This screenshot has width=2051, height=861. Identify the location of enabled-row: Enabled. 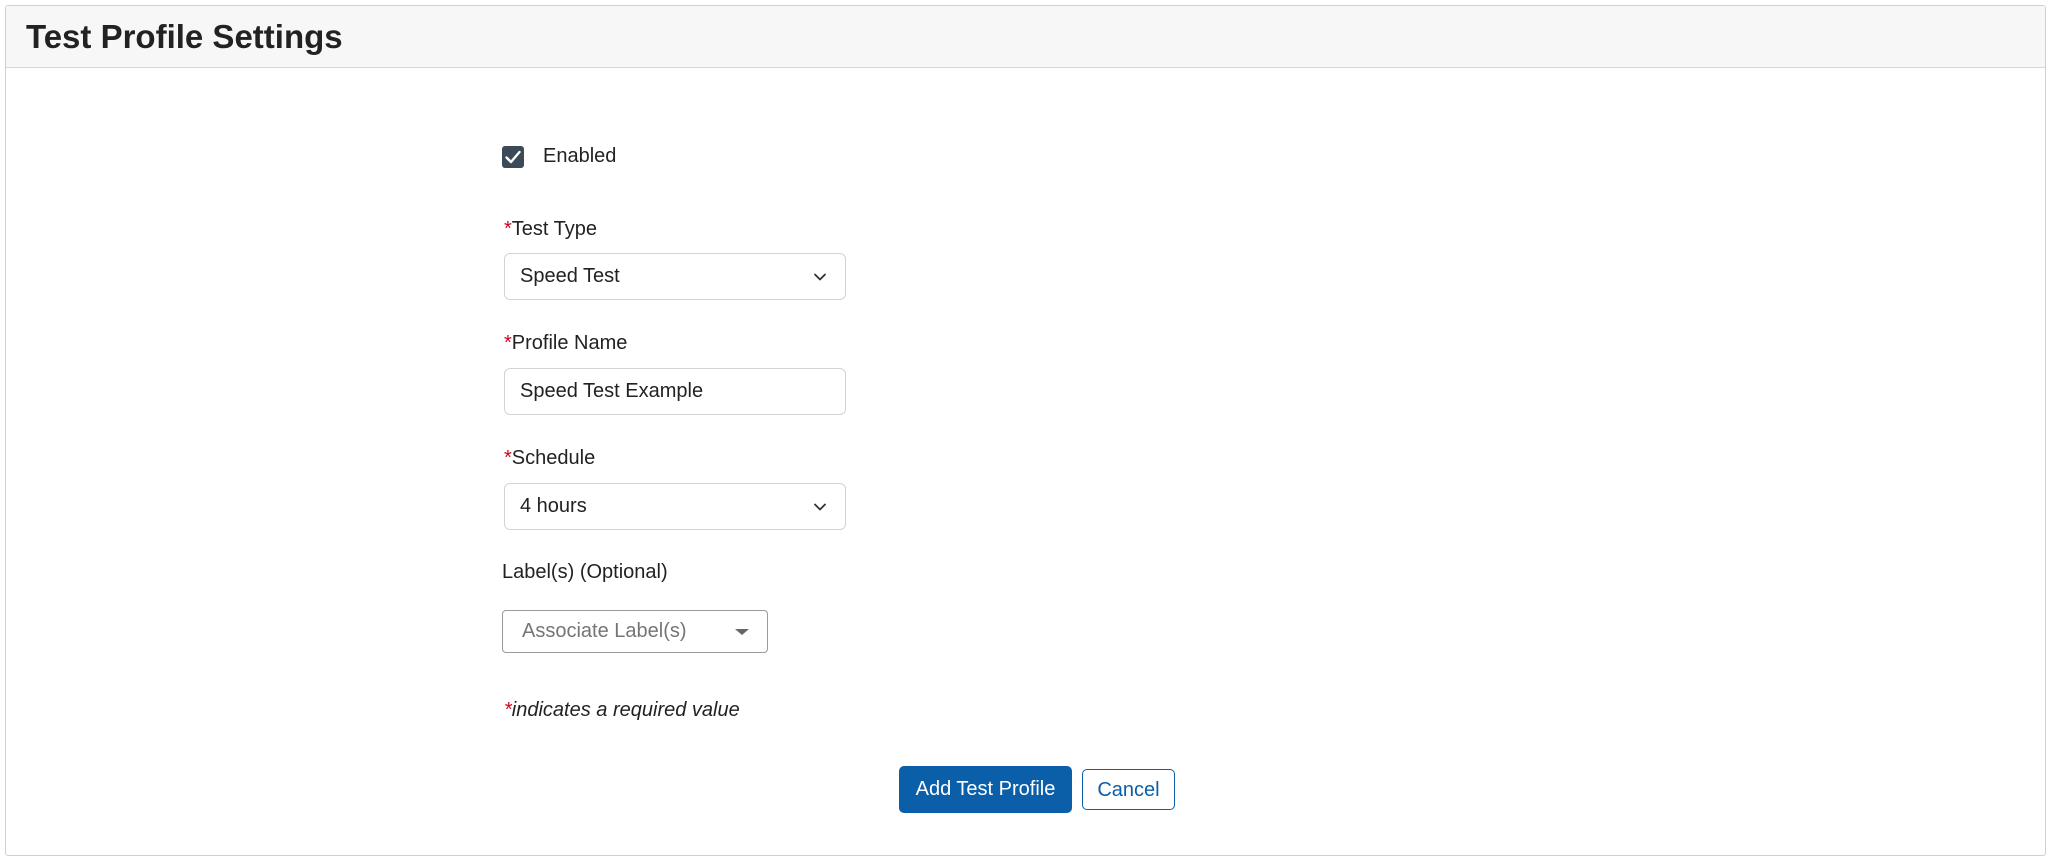
(602, 156).